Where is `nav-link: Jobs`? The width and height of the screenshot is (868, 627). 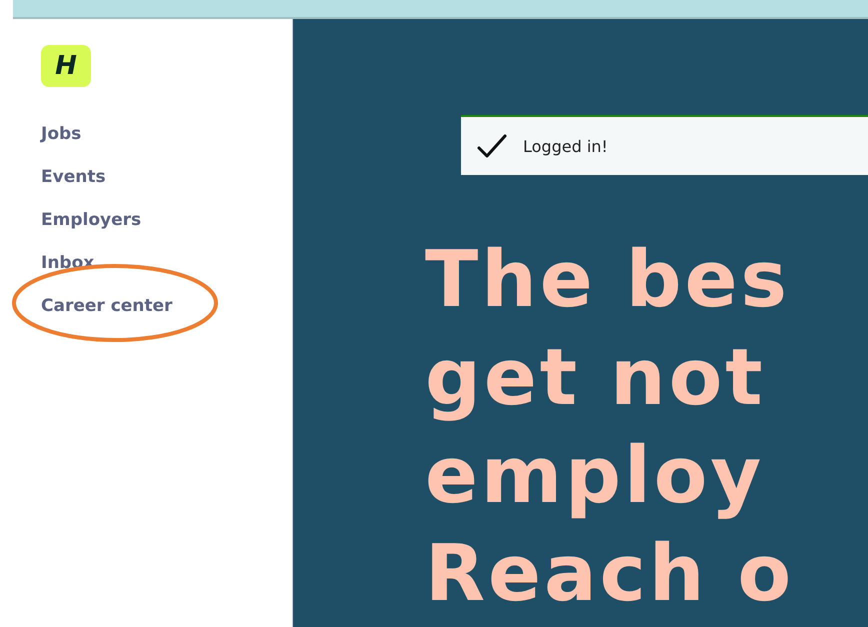 nav-link: Jobs is located at coordinates (61, 134).